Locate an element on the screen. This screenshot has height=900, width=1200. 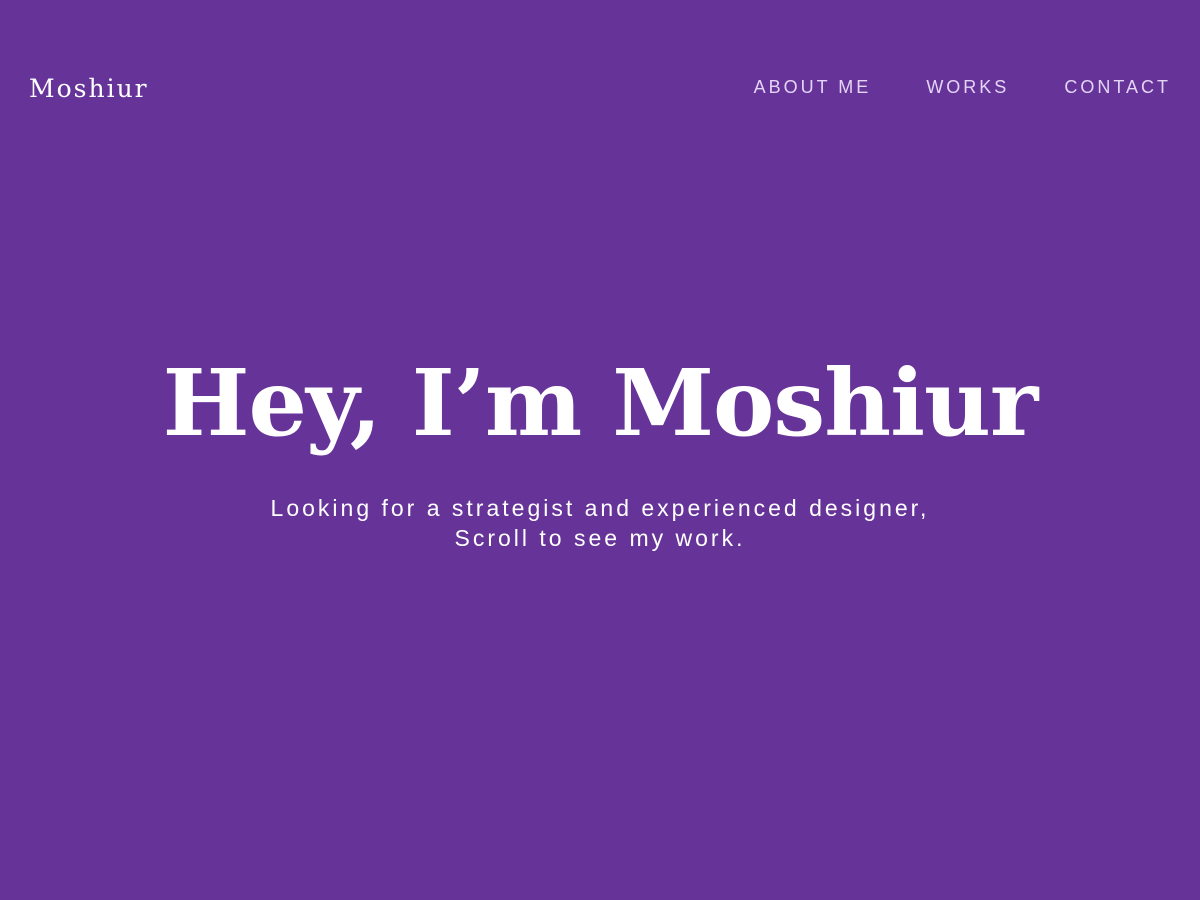
main-nav: ABOUT ME WORKS CONTACT is located at coordinates (962, 87).